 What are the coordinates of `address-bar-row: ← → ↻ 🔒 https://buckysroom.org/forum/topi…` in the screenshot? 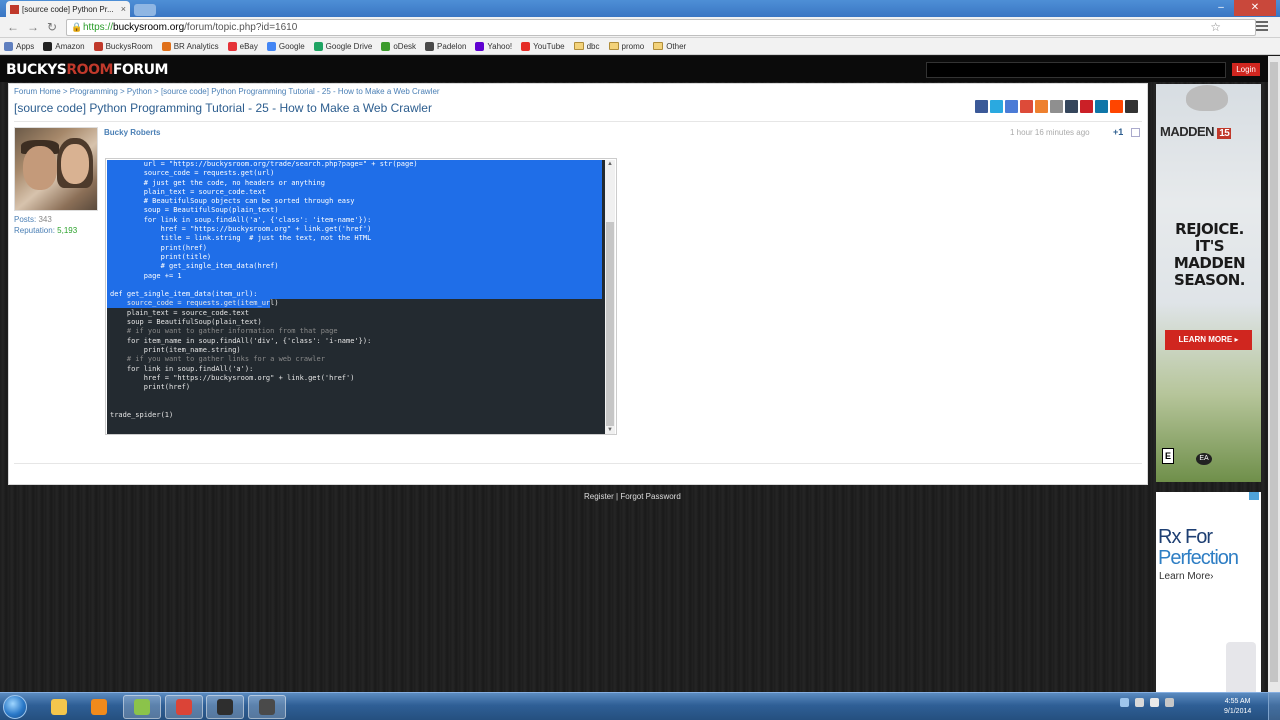 It's located at (640, 27).